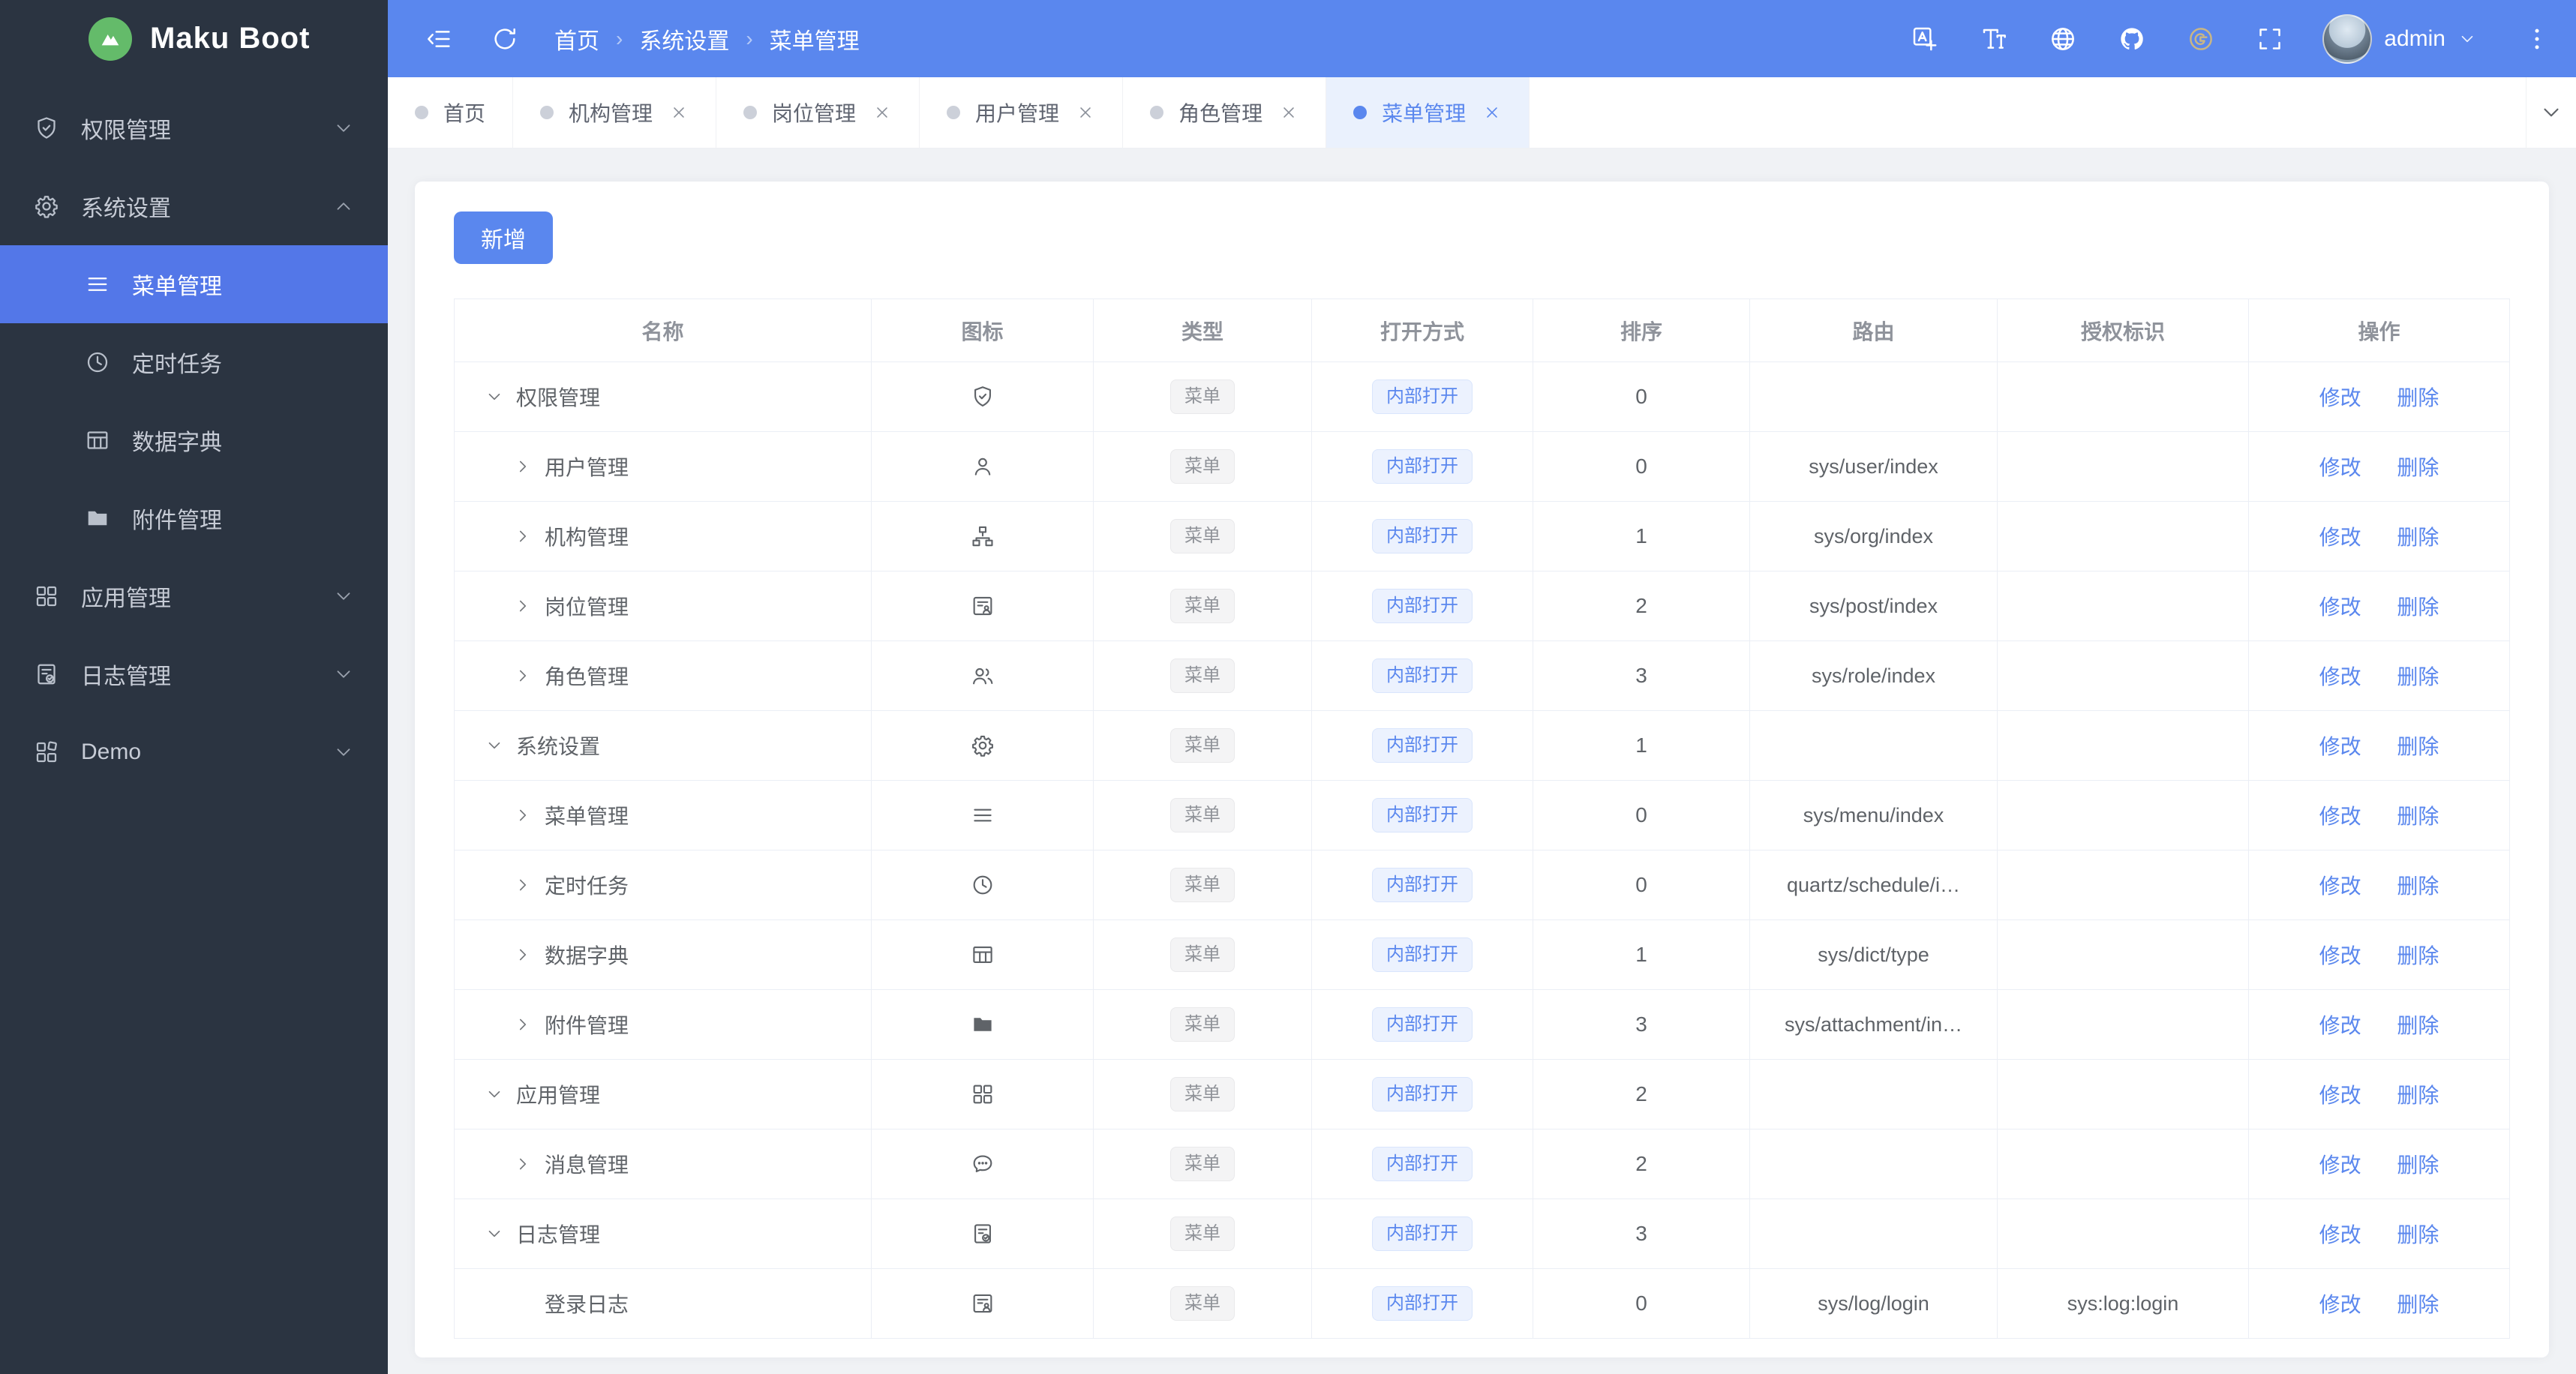 This screenshot has width=2576, height=1374. What do you see at coordinates (194, 128) in the screenshot?
I see `sidebar-item-权限管理: 权限管理` at bounding box center [194, 128].